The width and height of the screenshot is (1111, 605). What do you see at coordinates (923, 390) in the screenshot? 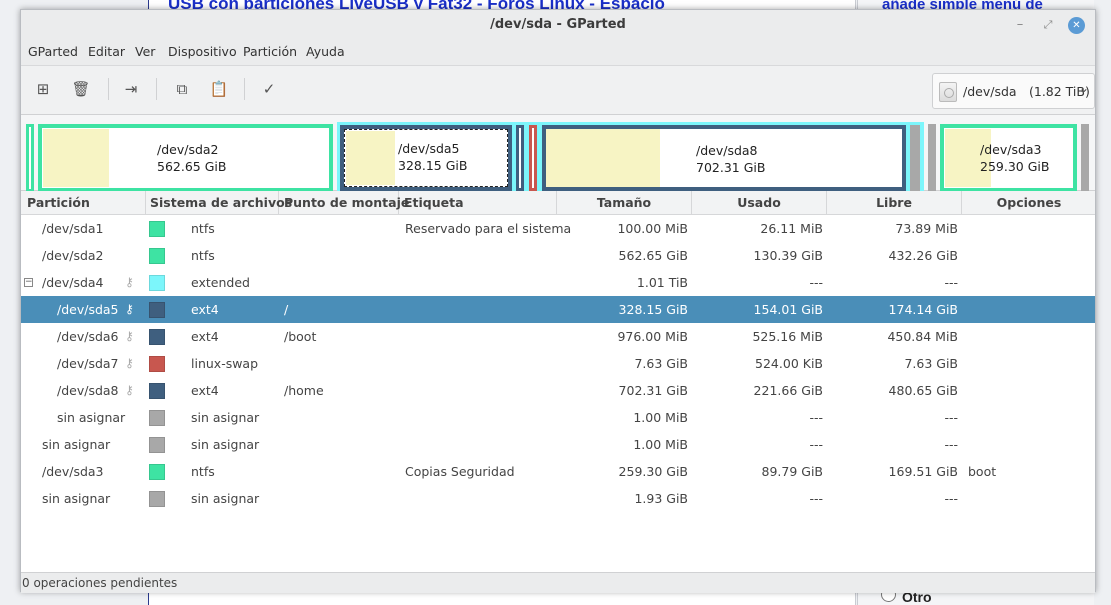
I see `partition-free: 480.65 GiB` at bounding box center [923, 390].